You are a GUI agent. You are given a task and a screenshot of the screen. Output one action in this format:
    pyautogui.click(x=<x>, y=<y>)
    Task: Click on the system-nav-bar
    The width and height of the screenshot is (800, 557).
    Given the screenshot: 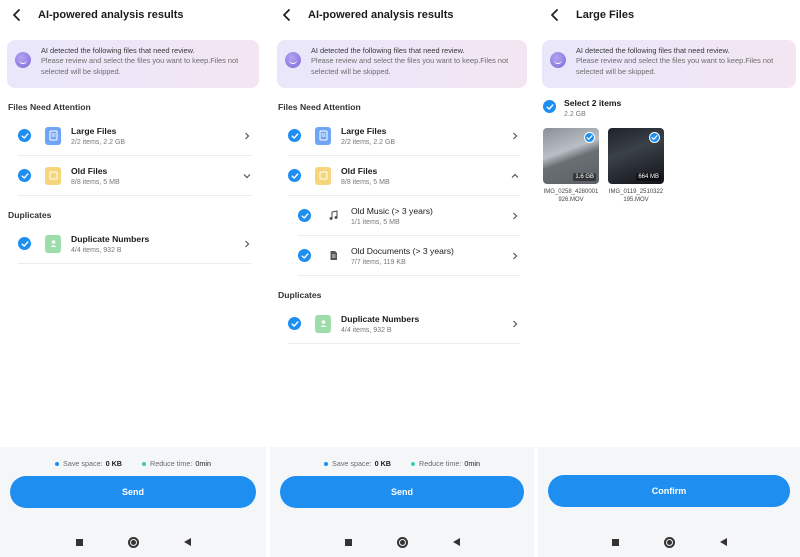 What is the action you would take?
    pyautogui.click(x=133, y=542)
    